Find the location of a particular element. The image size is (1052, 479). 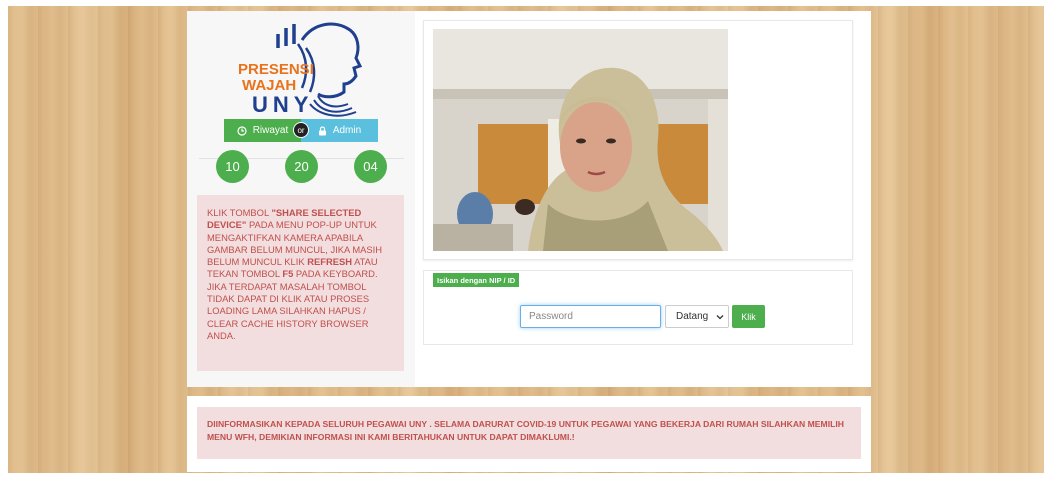

webcam-image is located at coordinates (580, 140).